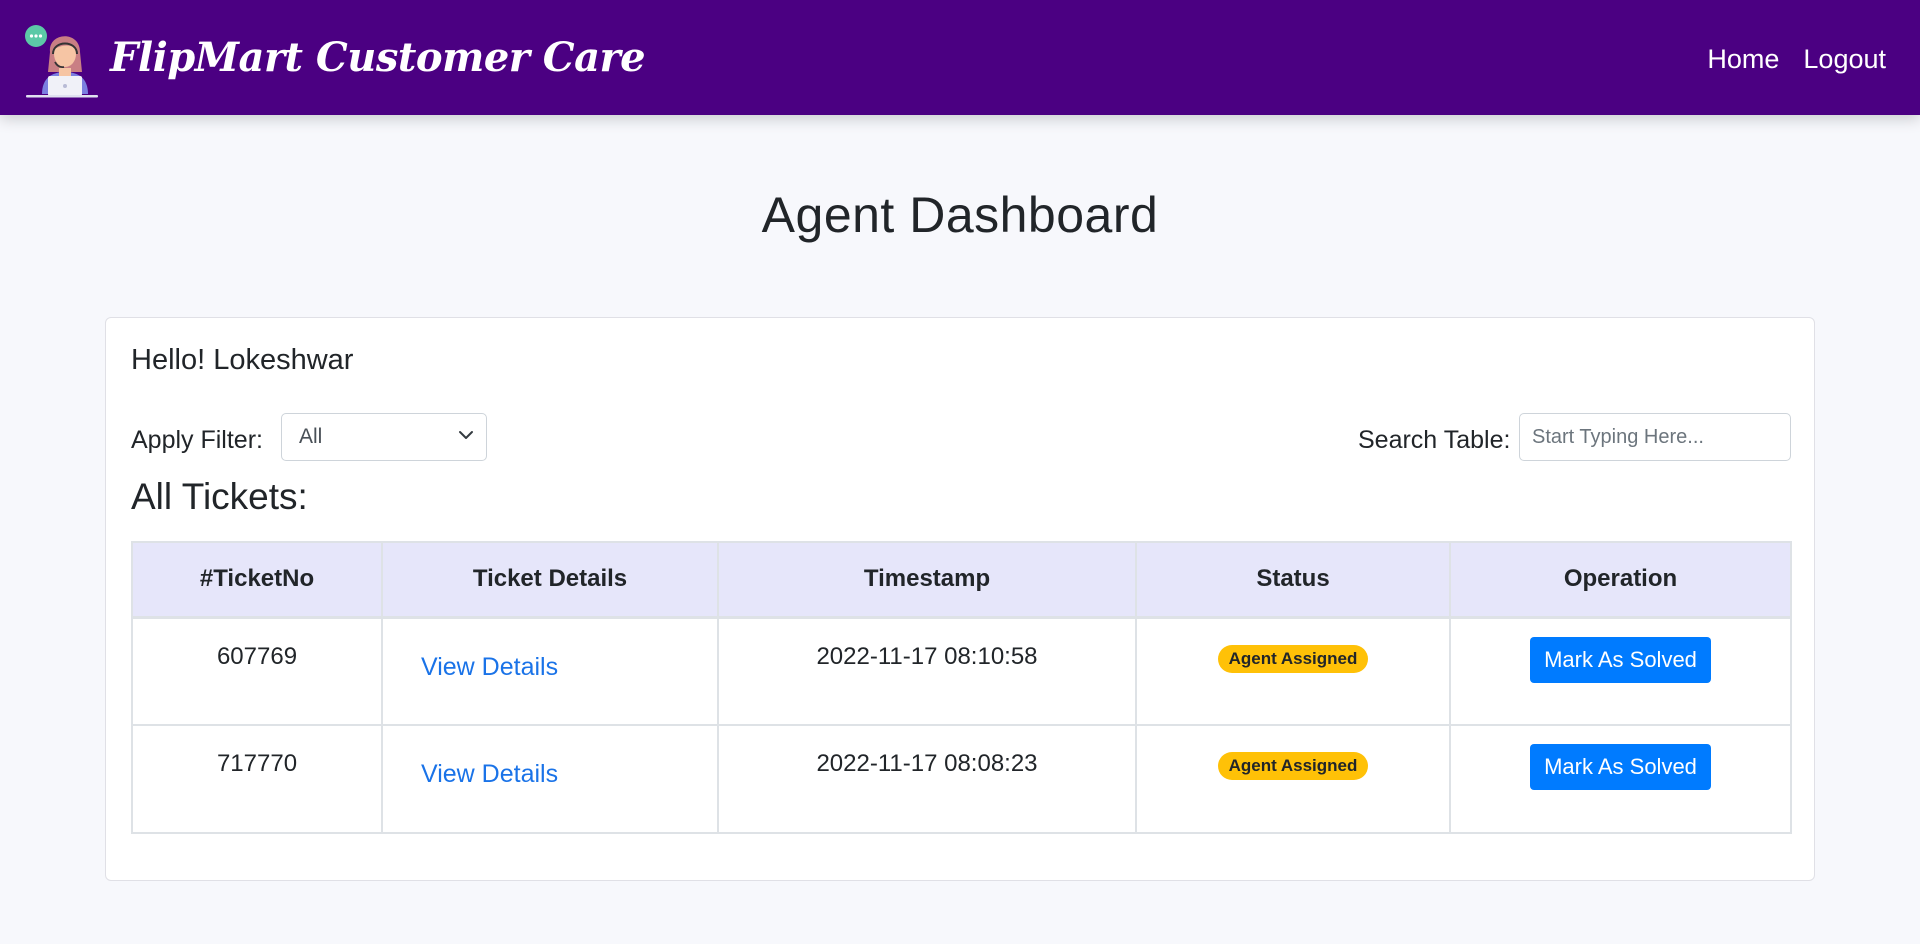 The height and width of the screenshot is (944, 1920). I want to click on ticket-no-cell: 607769, so click(257, 671).